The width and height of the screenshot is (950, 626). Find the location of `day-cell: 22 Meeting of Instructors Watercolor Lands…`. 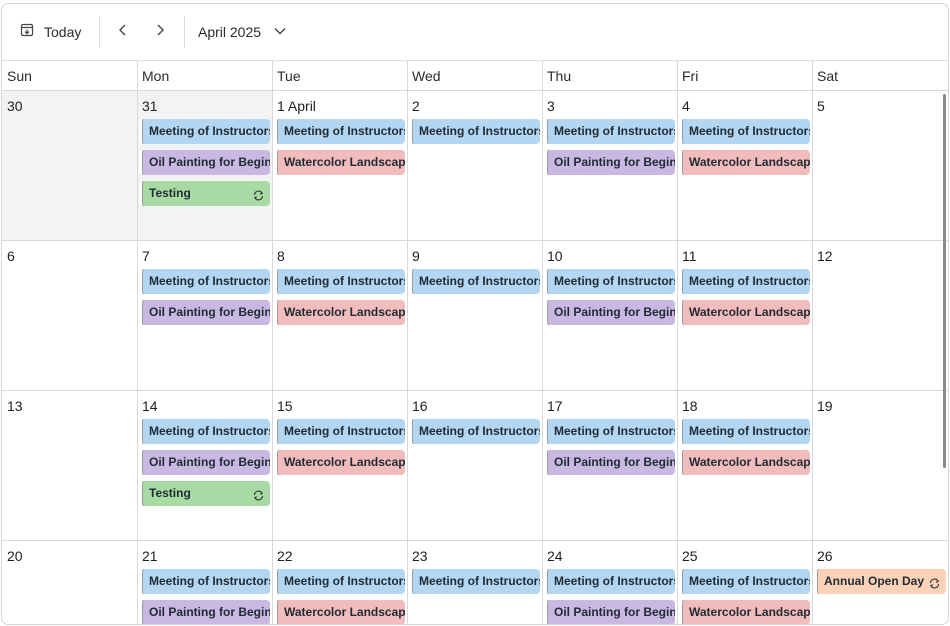

day-cell: 22 Meeting of Instructors Watercolor Lands… is located at coordinates (339, 582).